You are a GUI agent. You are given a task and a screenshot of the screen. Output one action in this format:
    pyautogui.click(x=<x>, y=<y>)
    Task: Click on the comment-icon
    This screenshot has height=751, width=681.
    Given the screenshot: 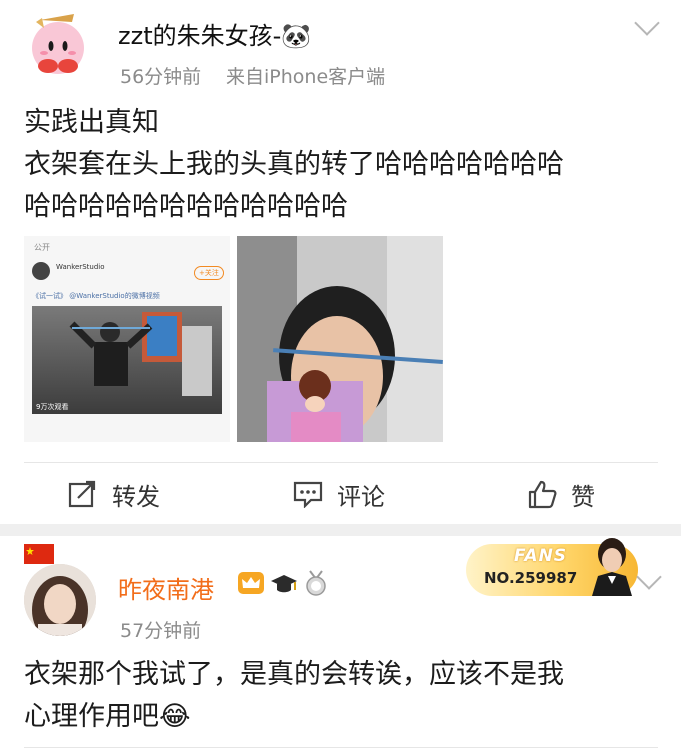 What is the action you would take?
    pyautogui.click(x=308, y=494)
    